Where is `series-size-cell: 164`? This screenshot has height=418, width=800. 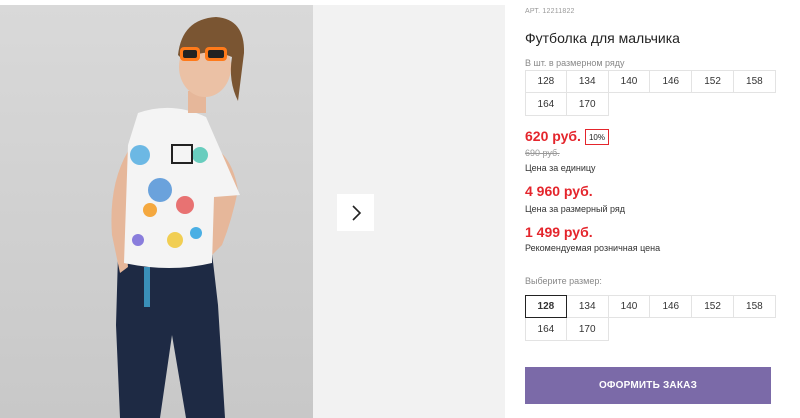
series-size-cell: 164 is located at coordinates (546, 104).